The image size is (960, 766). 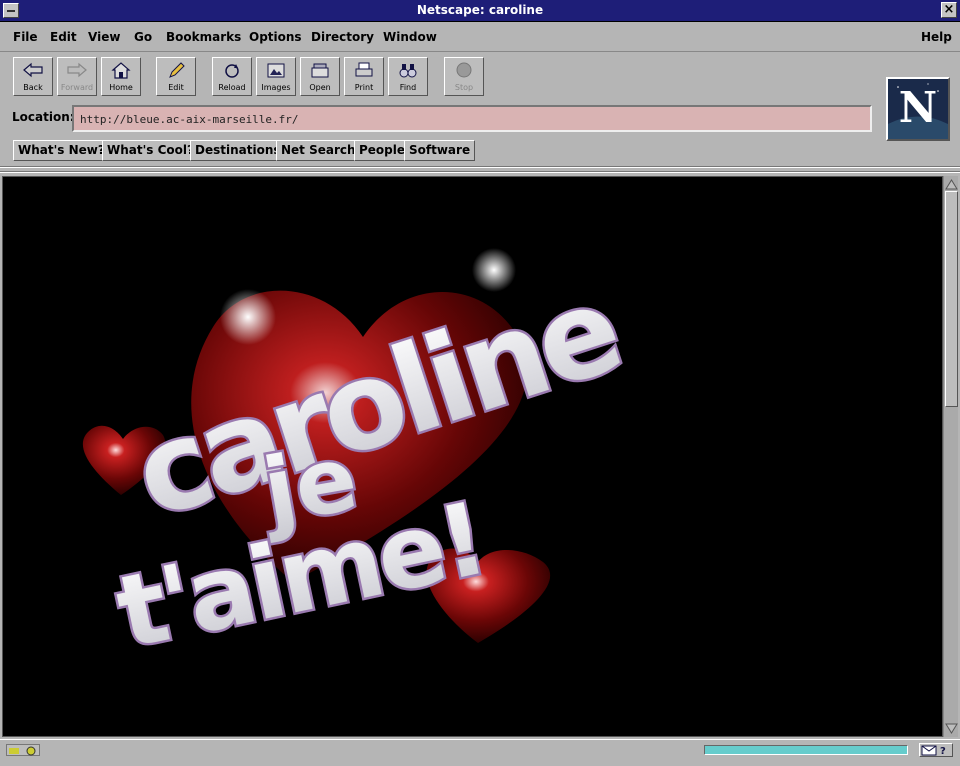 I want to click on scroll-down-arrow-icon, so click(x=951, y=728).